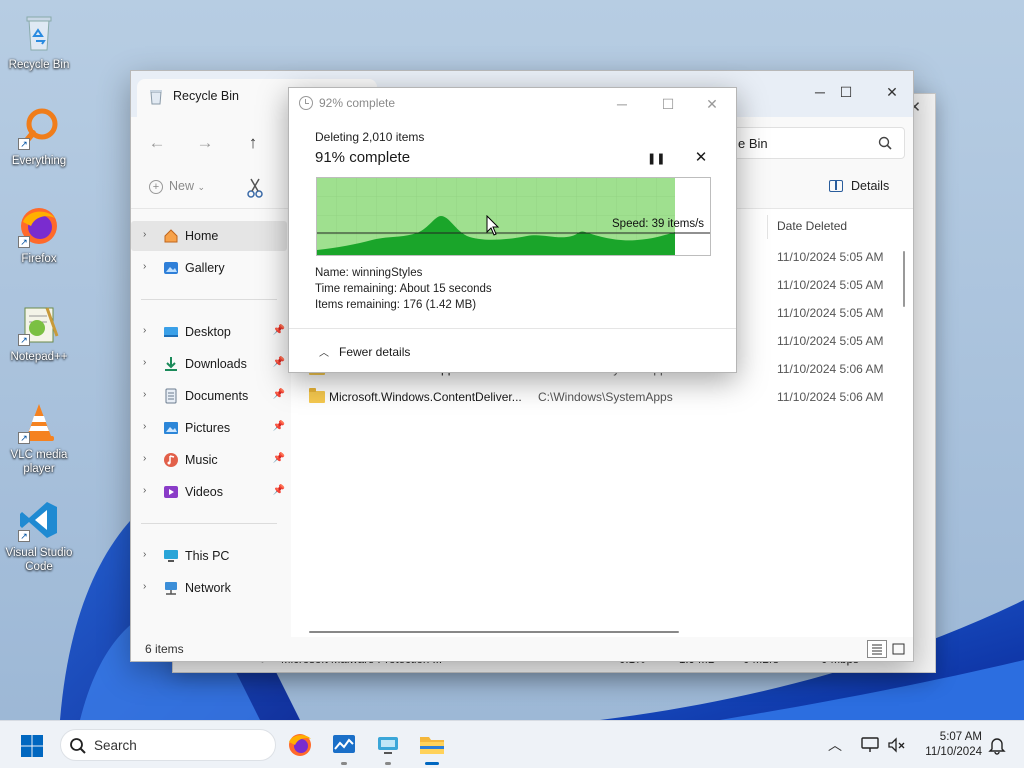 The image size is (1024, 768). I want to click on search-icon, so click(885, 143).